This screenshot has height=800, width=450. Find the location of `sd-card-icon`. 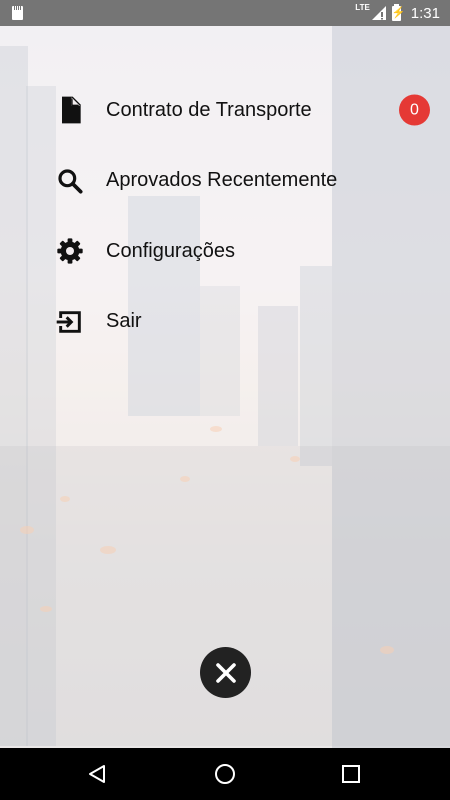

sd-card-icon is located at coordinates (17, 13).